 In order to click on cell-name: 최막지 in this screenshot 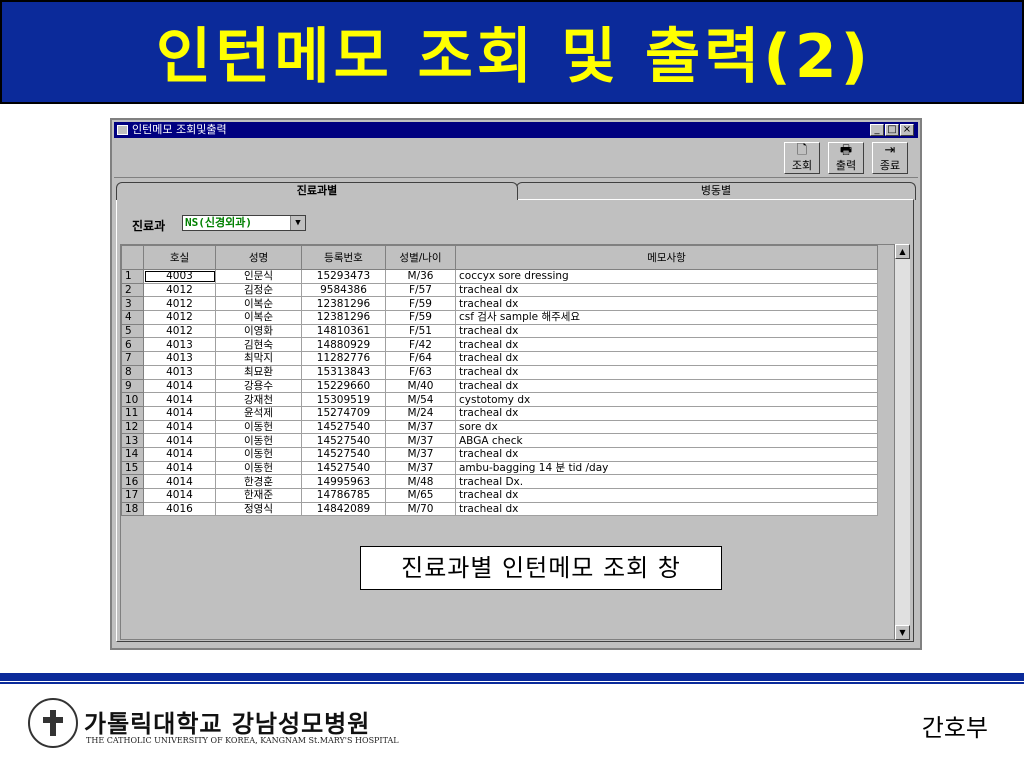, I will do `click(258, 358)`.